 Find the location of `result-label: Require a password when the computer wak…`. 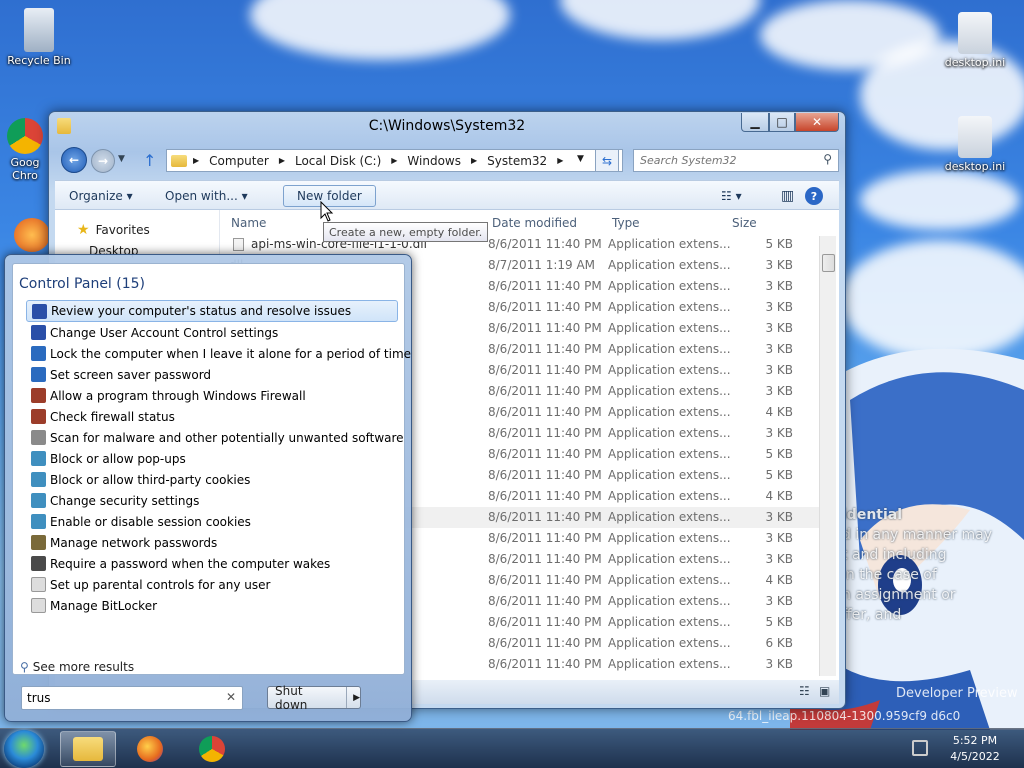

result-label: Require a password when the computer wak… is located at coordinates (190, 563).